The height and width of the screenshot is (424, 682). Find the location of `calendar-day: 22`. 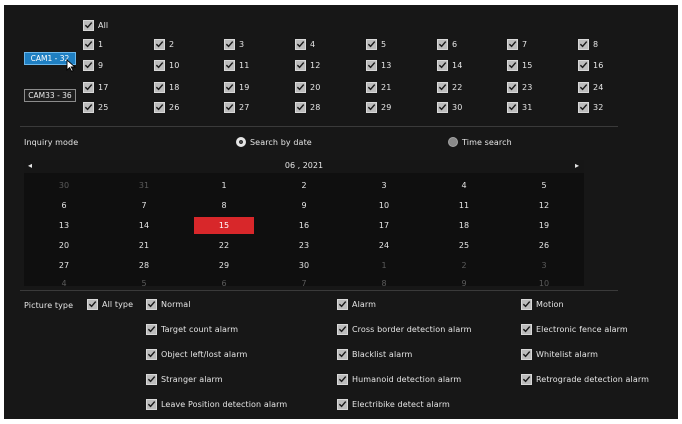

calendar-day: 22 is located at coordinates (224, 245).